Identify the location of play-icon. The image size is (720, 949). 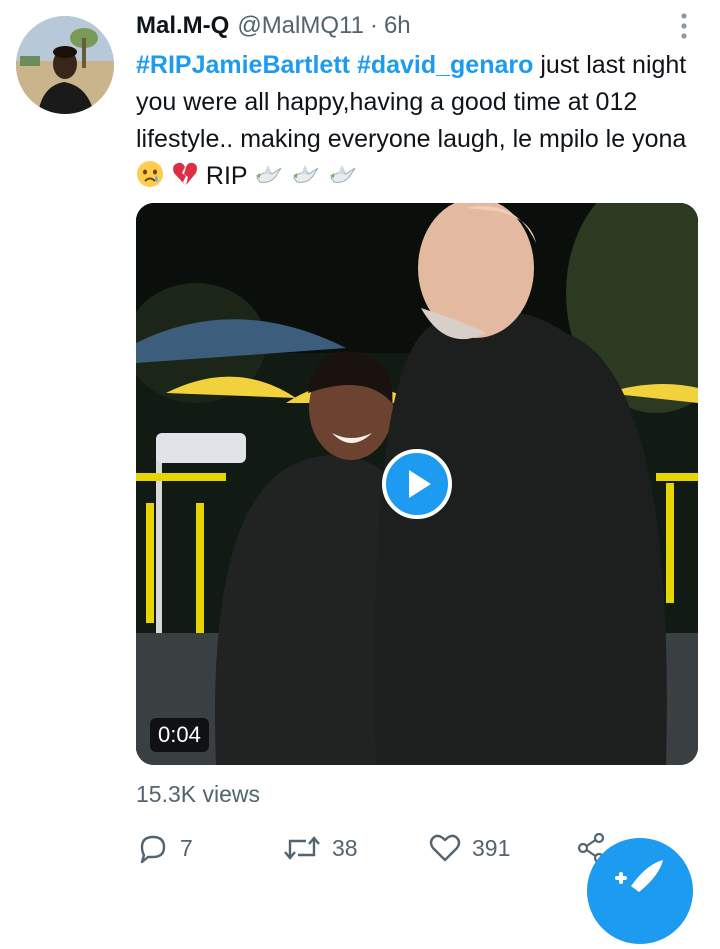
(420, 484).